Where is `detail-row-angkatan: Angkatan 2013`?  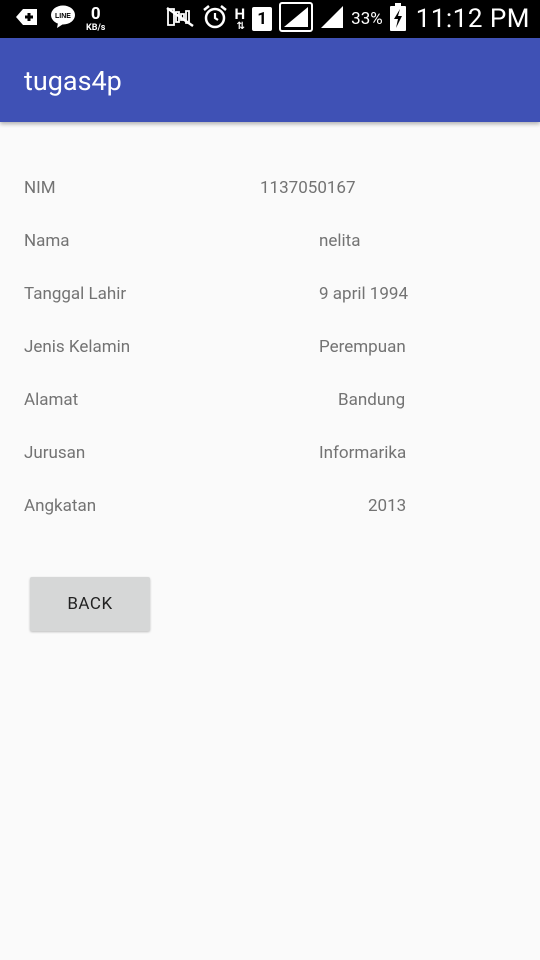
detail-row-angkatan: Angkatan 2013 is located at coordinates (270, 511).